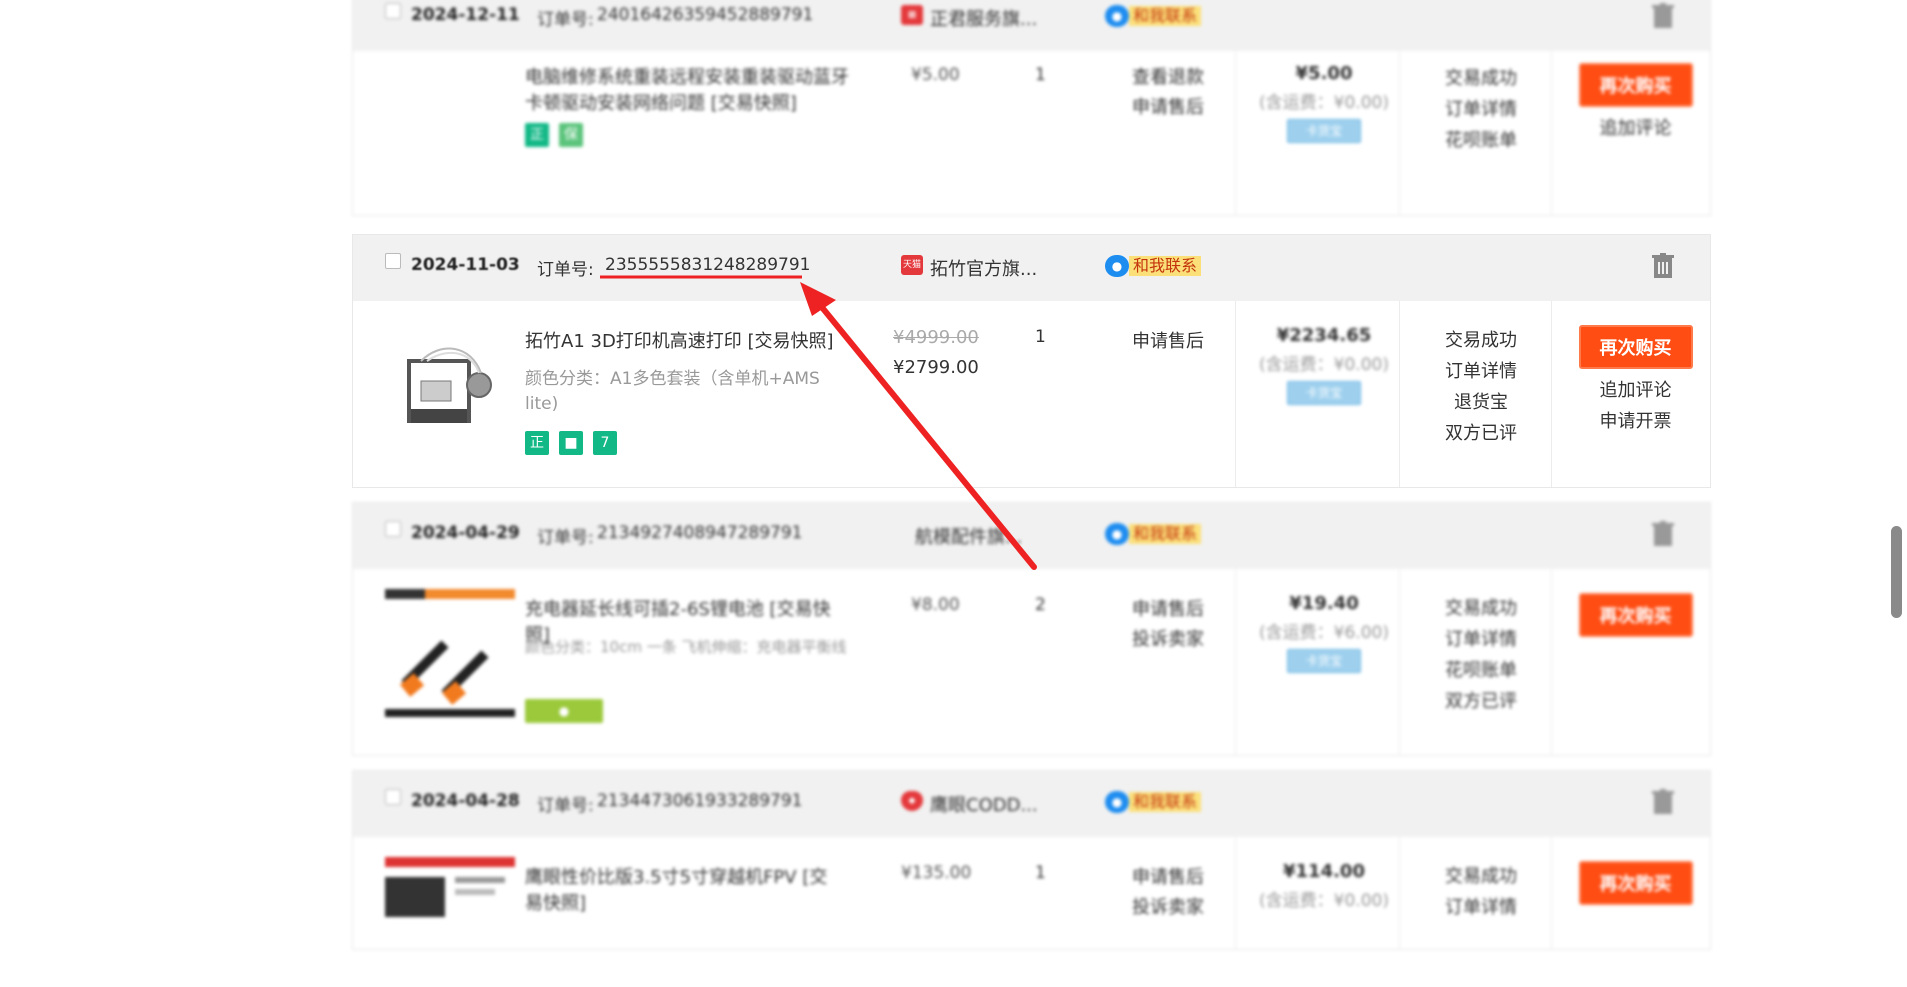  What do you see at coordinates (465, 801) in the screenshot?
I see `order-date: 2024-04-28` at bounding box center [465, 801].